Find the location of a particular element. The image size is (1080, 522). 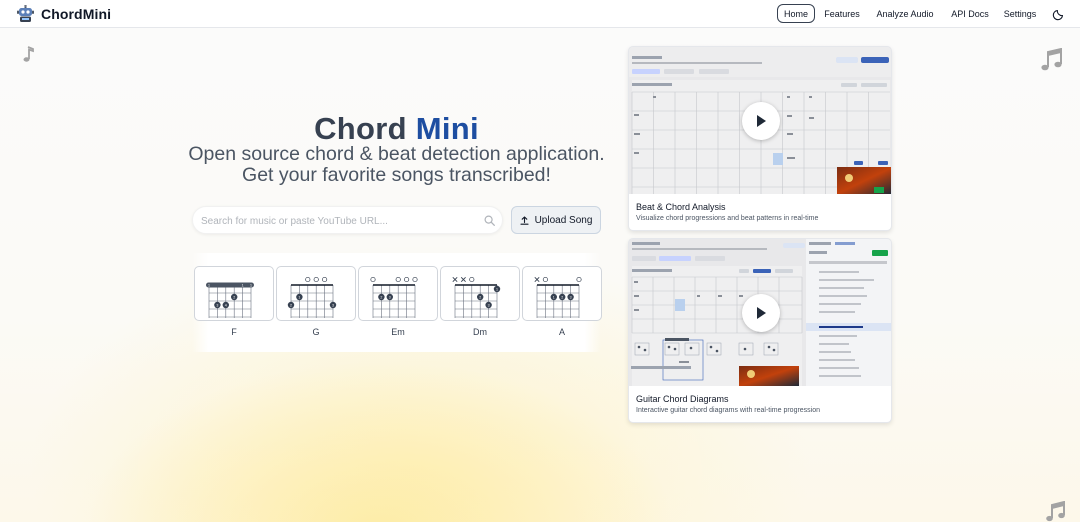

search-bar is located at coordinates (347, 220).